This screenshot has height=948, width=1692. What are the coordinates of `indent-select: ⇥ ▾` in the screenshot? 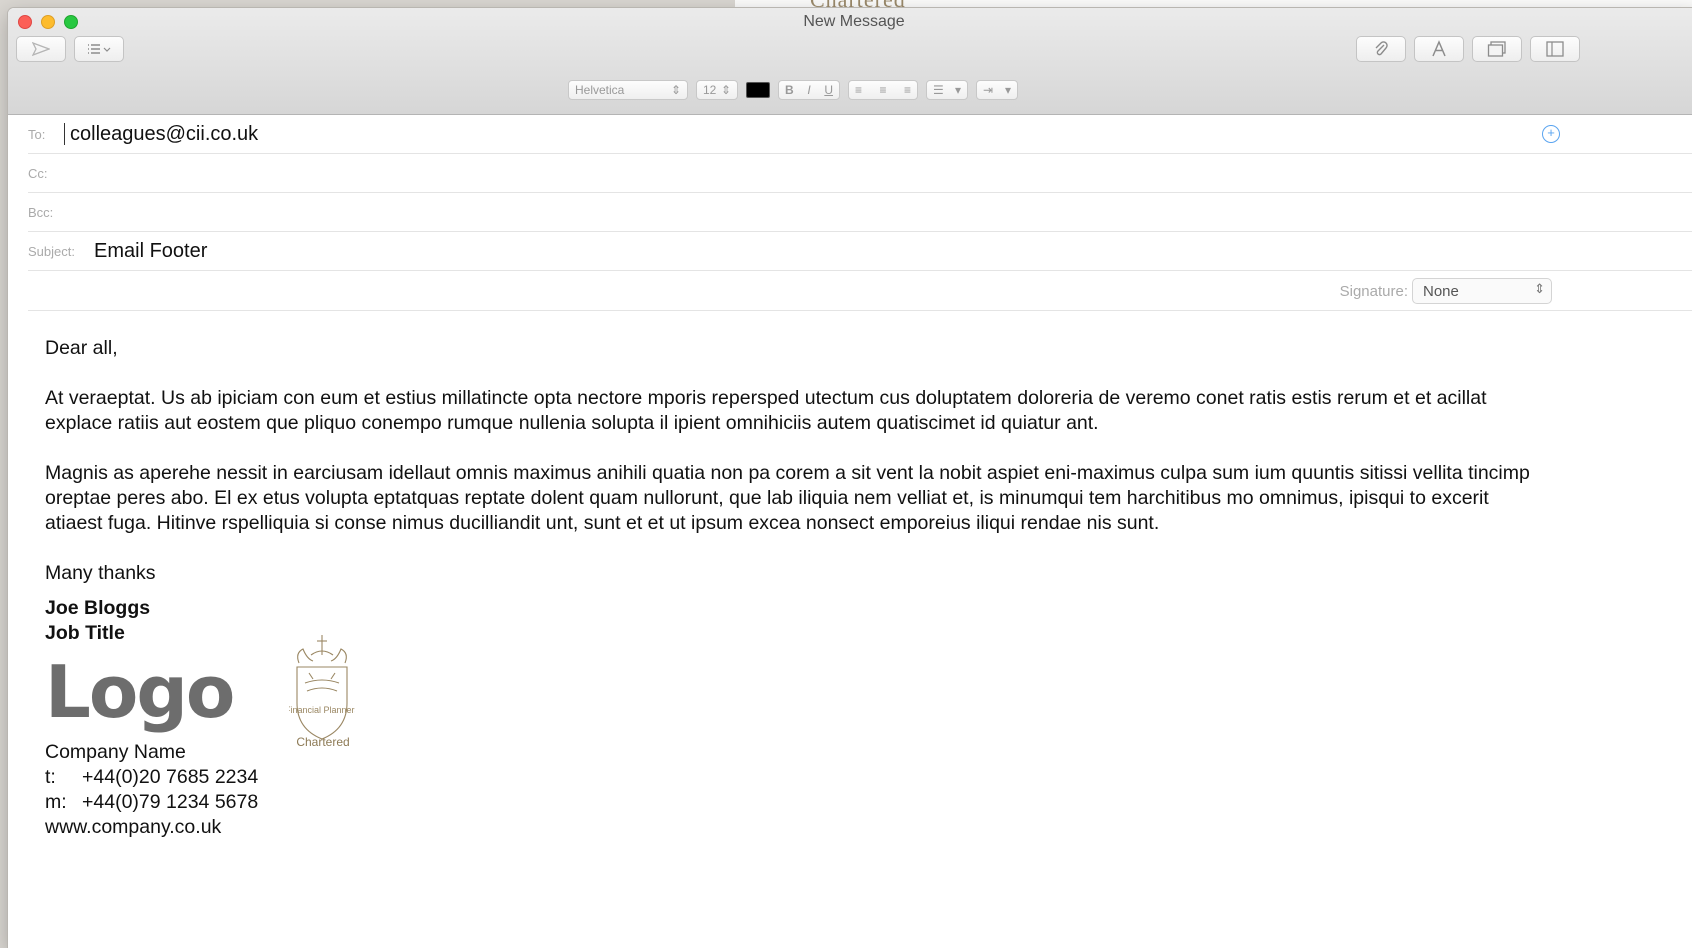 It's located at (997, 90).